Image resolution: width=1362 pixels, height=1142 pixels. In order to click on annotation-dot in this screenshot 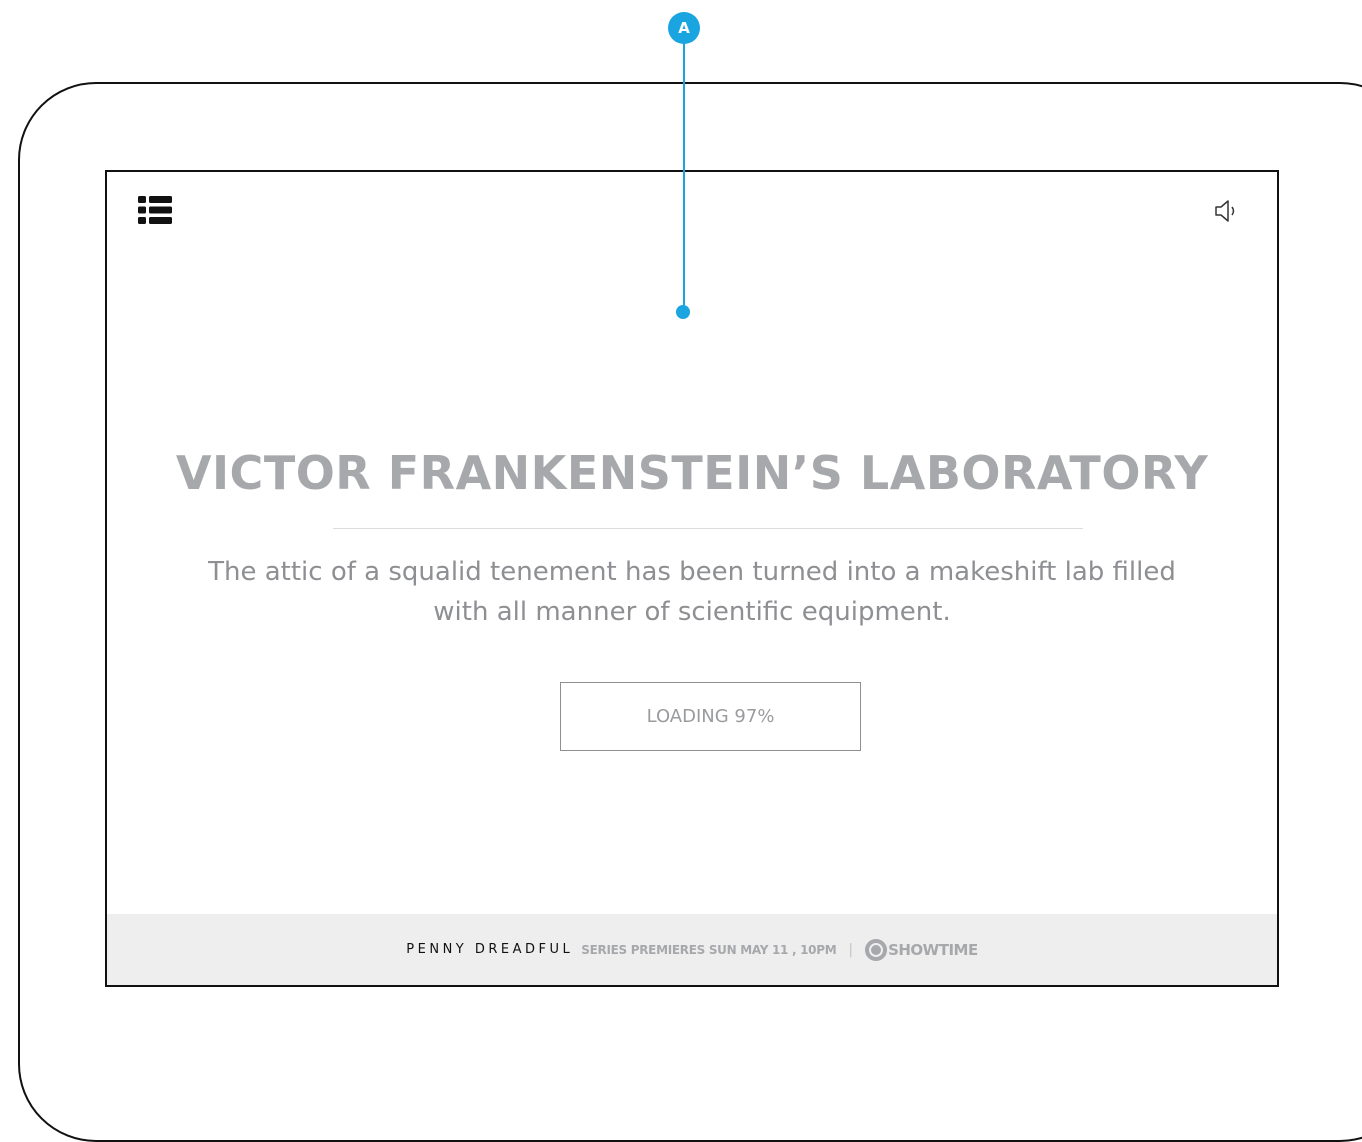, I will do `click(683, 312)`.